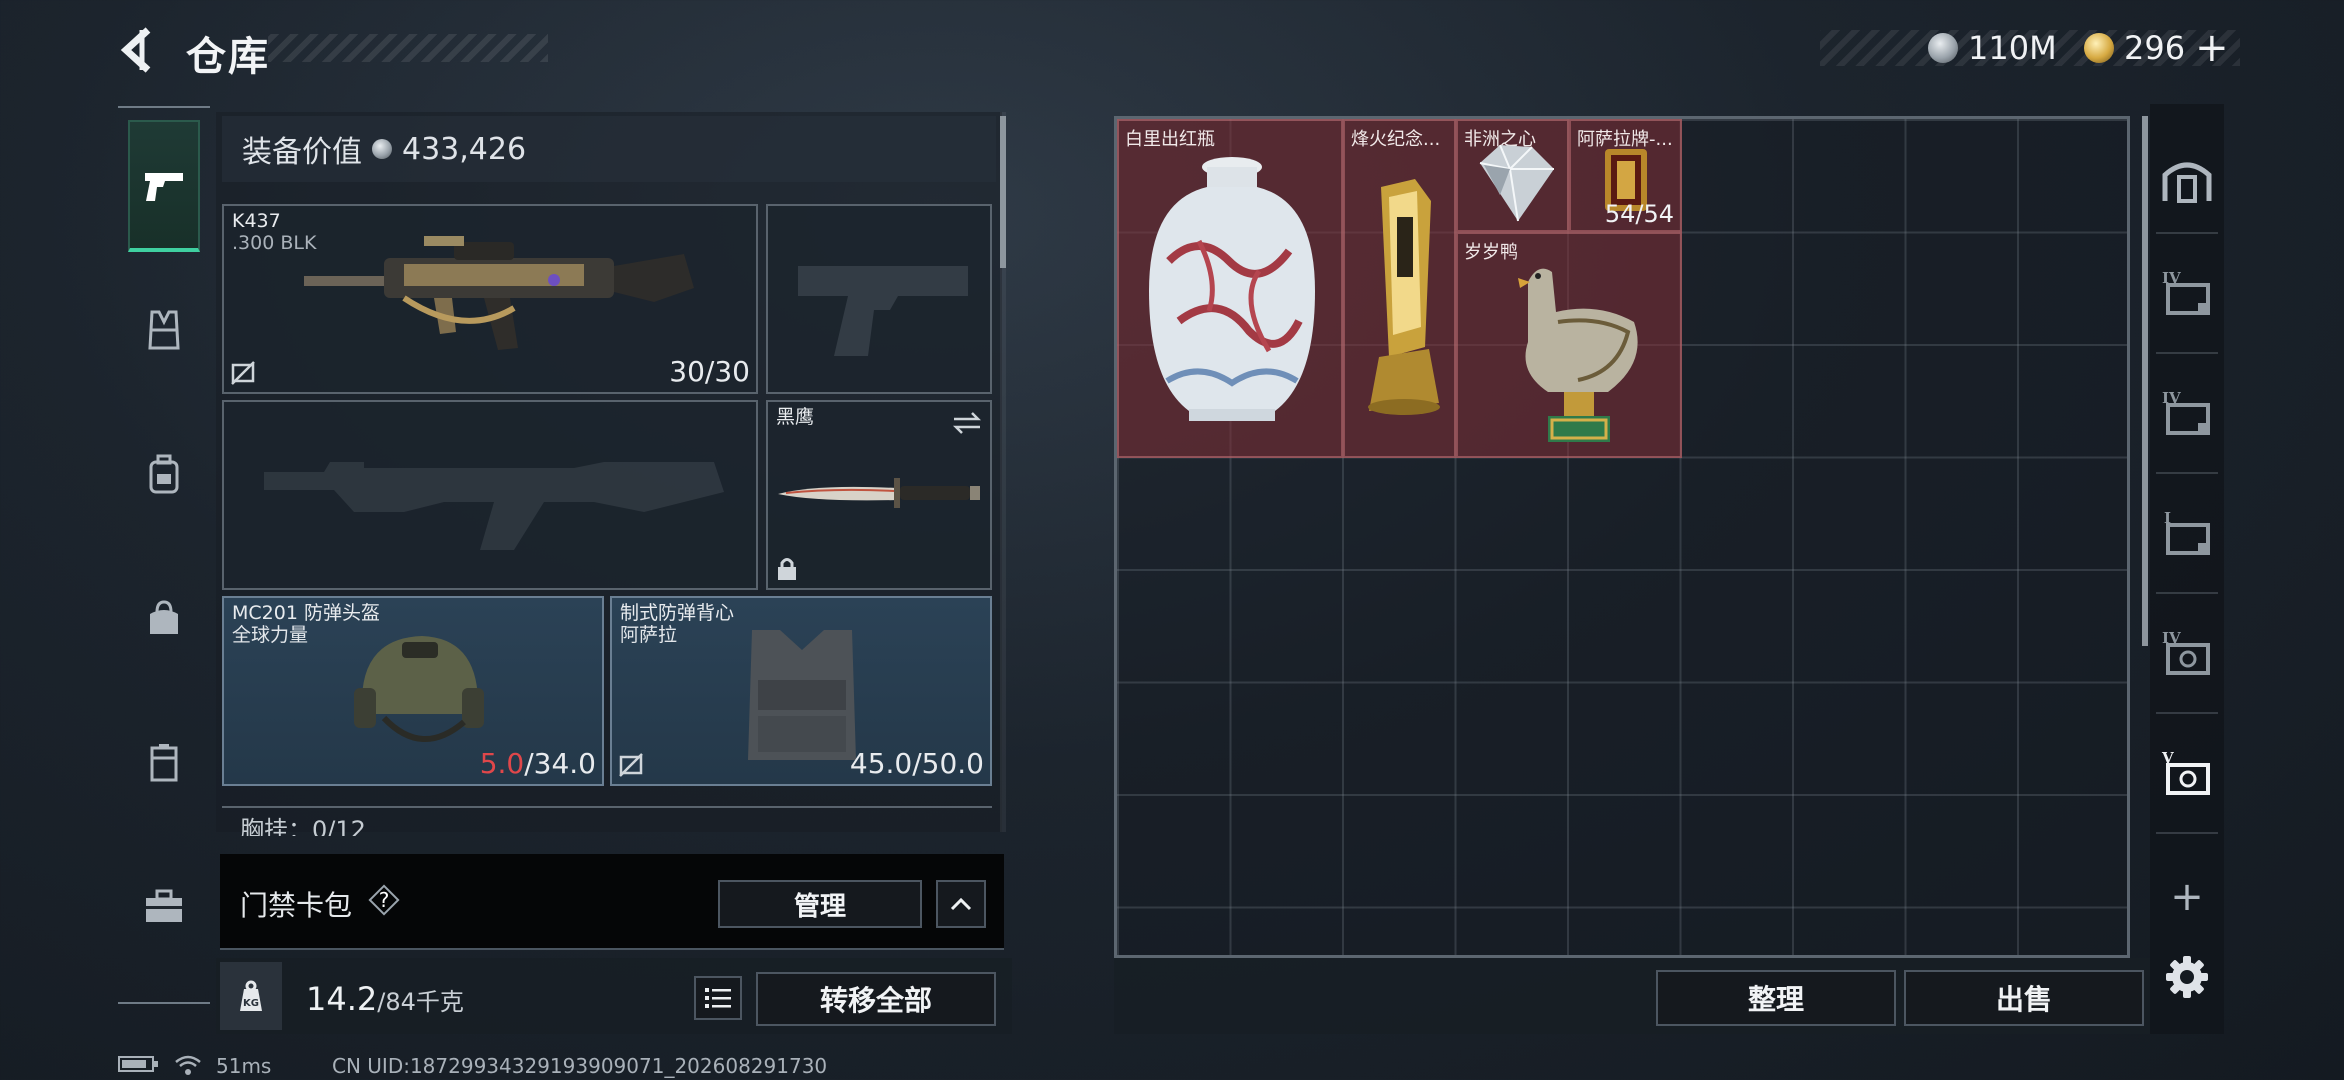  What do you see at coordinates (1992, 48) in the screenshot?
I see `silver-currency: 110M` at bounding box center [1992, 48].